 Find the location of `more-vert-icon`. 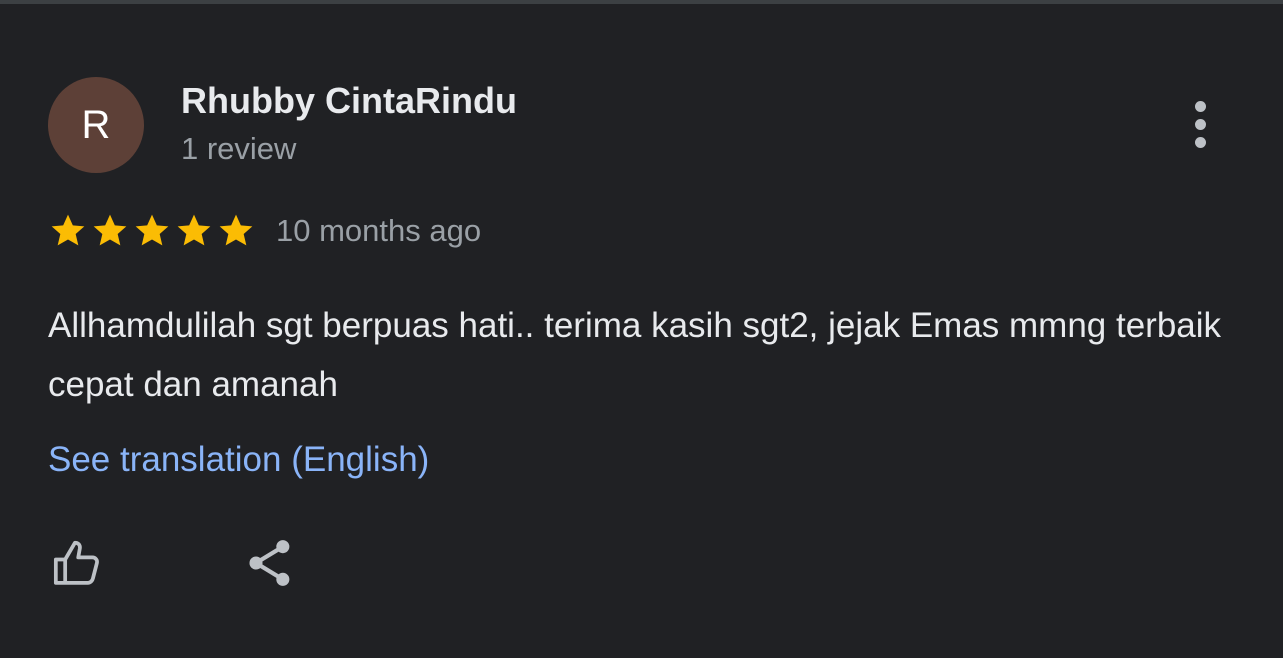

more-vert-icon is located at coordinates (1200, 124).